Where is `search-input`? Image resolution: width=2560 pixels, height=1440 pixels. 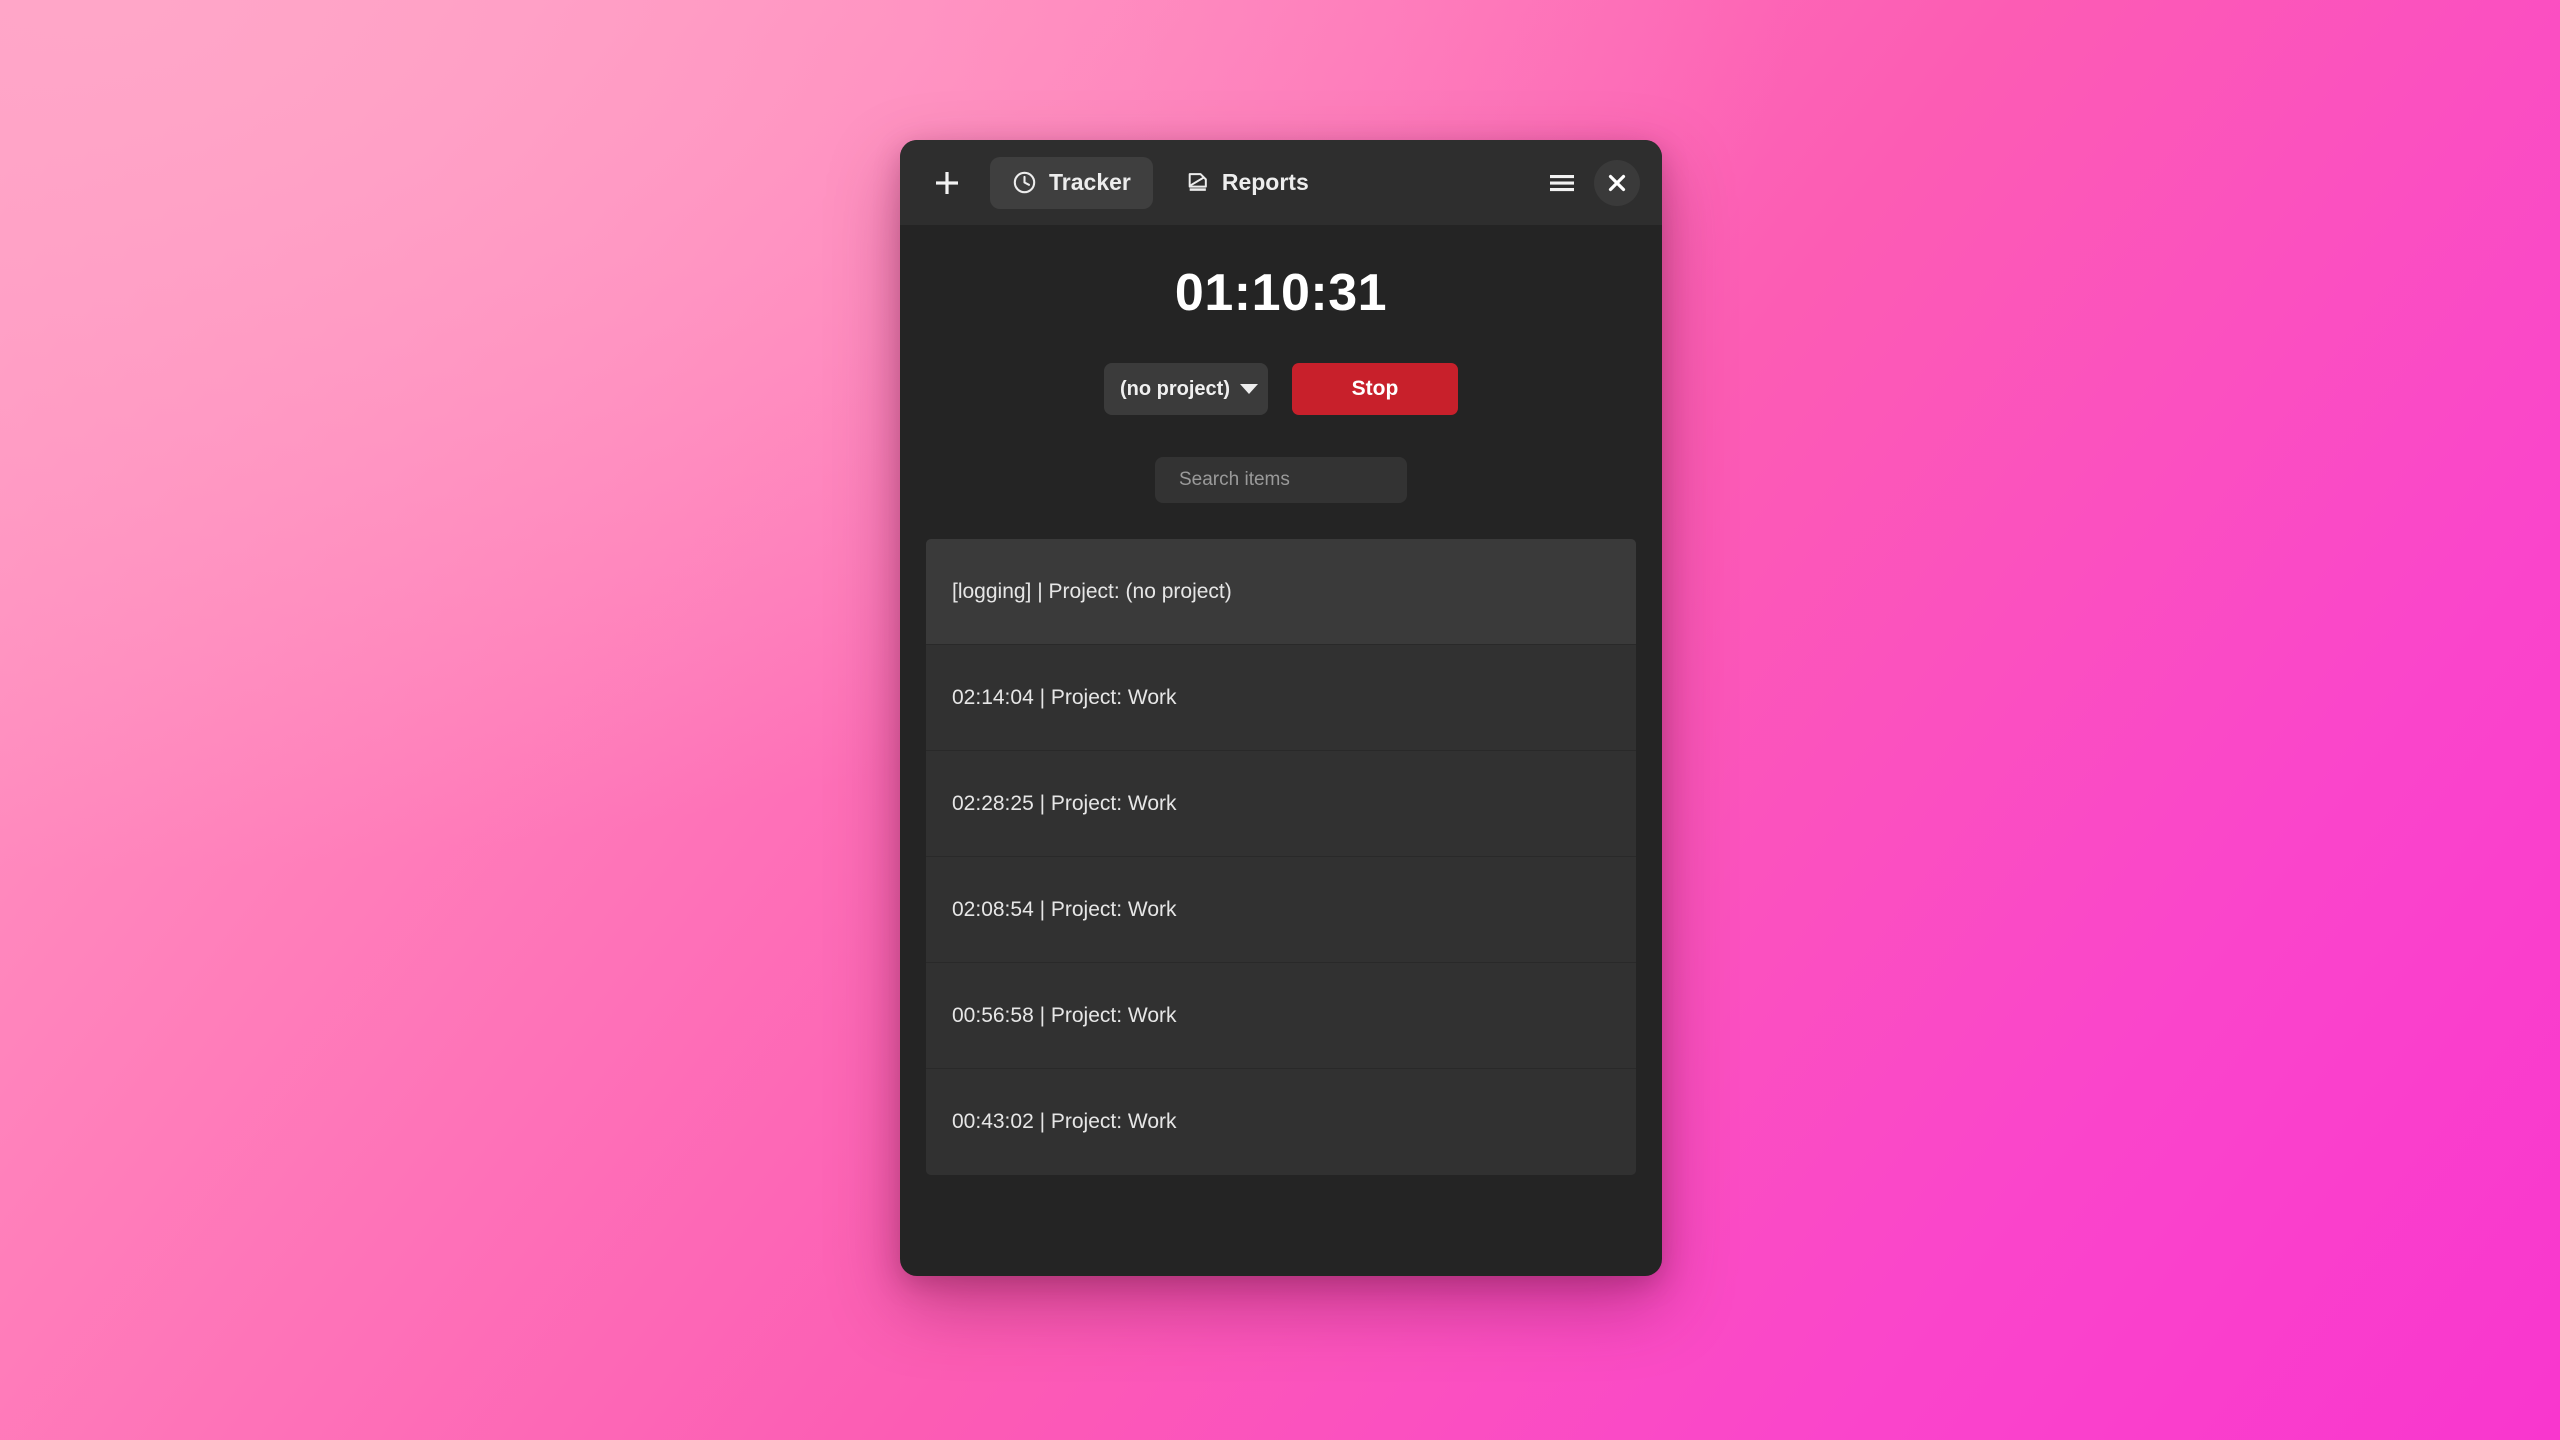 search-input is located at coordinates (1301, 480).